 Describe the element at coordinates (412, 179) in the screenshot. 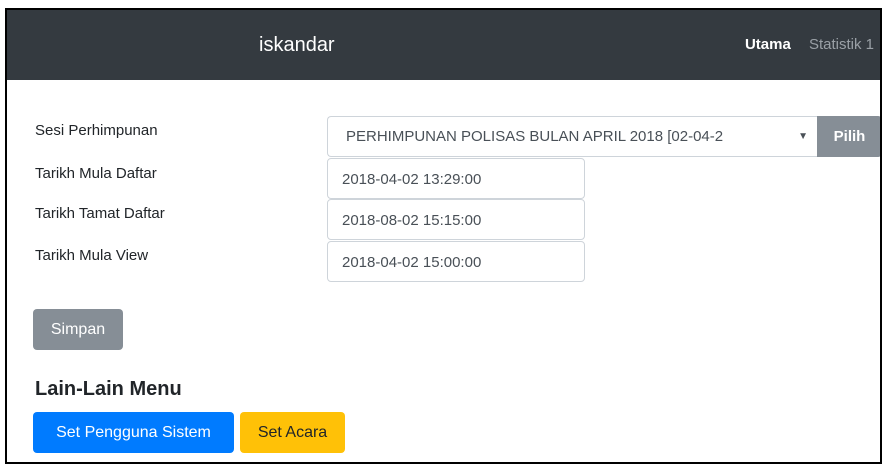

I see `start-register-value: 2018-04-02 13:29:00` at that location.